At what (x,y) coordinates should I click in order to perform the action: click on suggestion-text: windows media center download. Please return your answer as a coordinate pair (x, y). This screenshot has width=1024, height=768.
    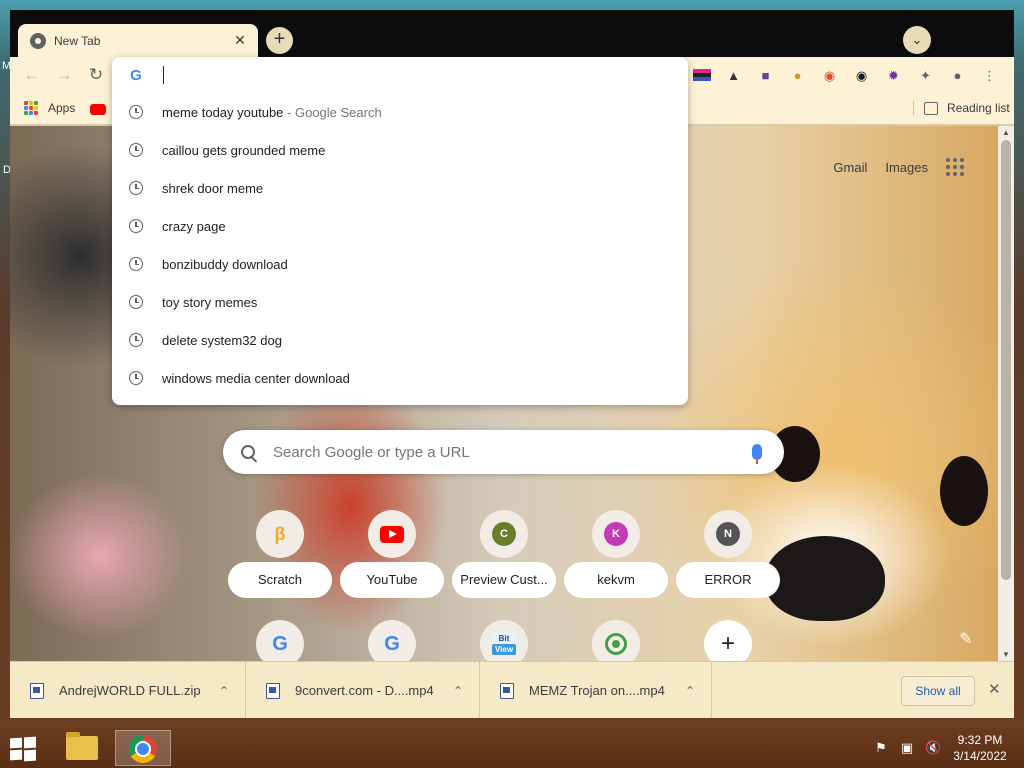
    Looking at the image, I should click on (256, 378).